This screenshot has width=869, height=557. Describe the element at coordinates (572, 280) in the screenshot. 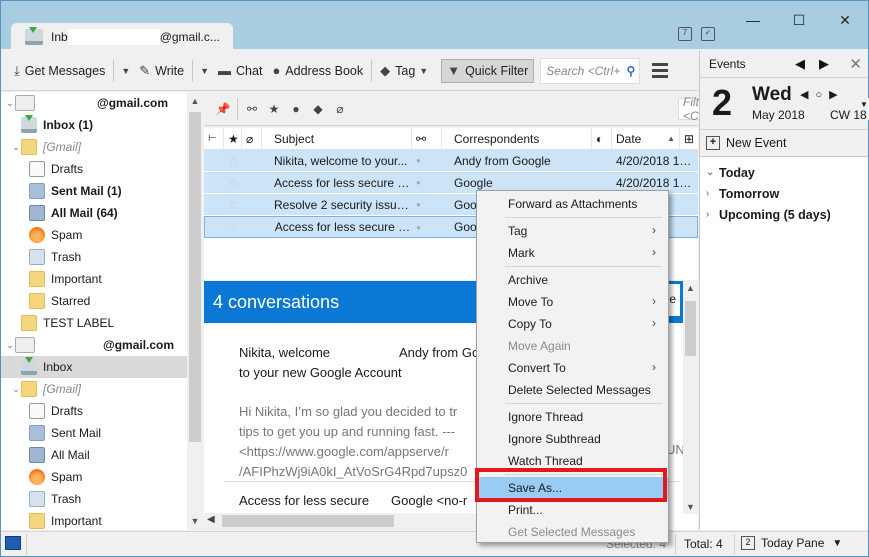

I see `menu-item-archive: Archive` at that location.